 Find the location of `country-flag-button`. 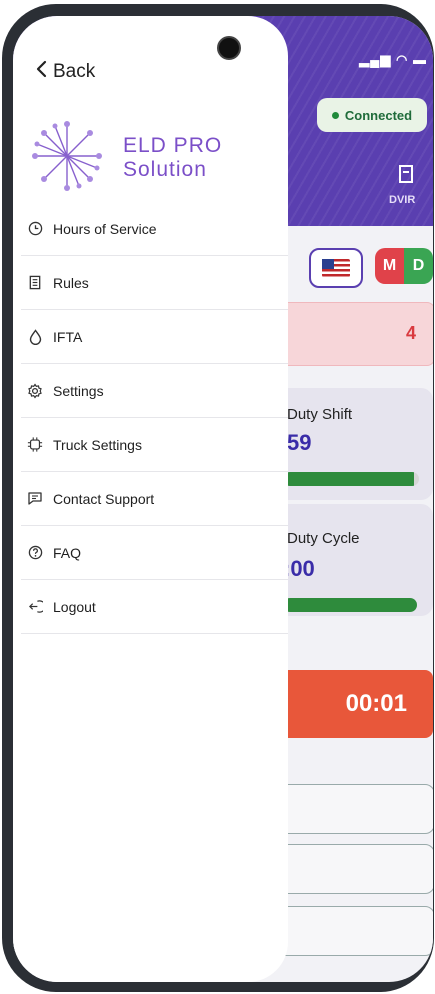

country-flag-button is located at coordinates (336, 268).